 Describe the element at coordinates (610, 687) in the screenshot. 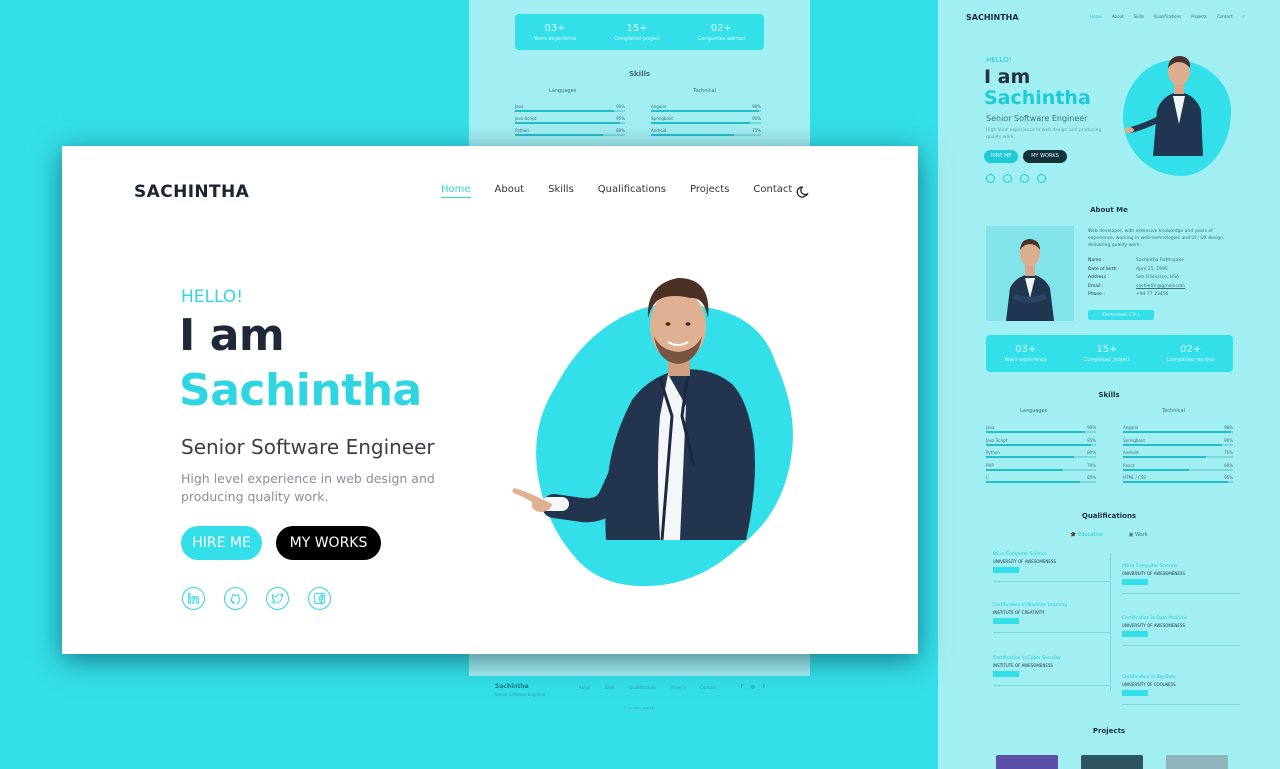

I see `footer-link: Skills` at that location.